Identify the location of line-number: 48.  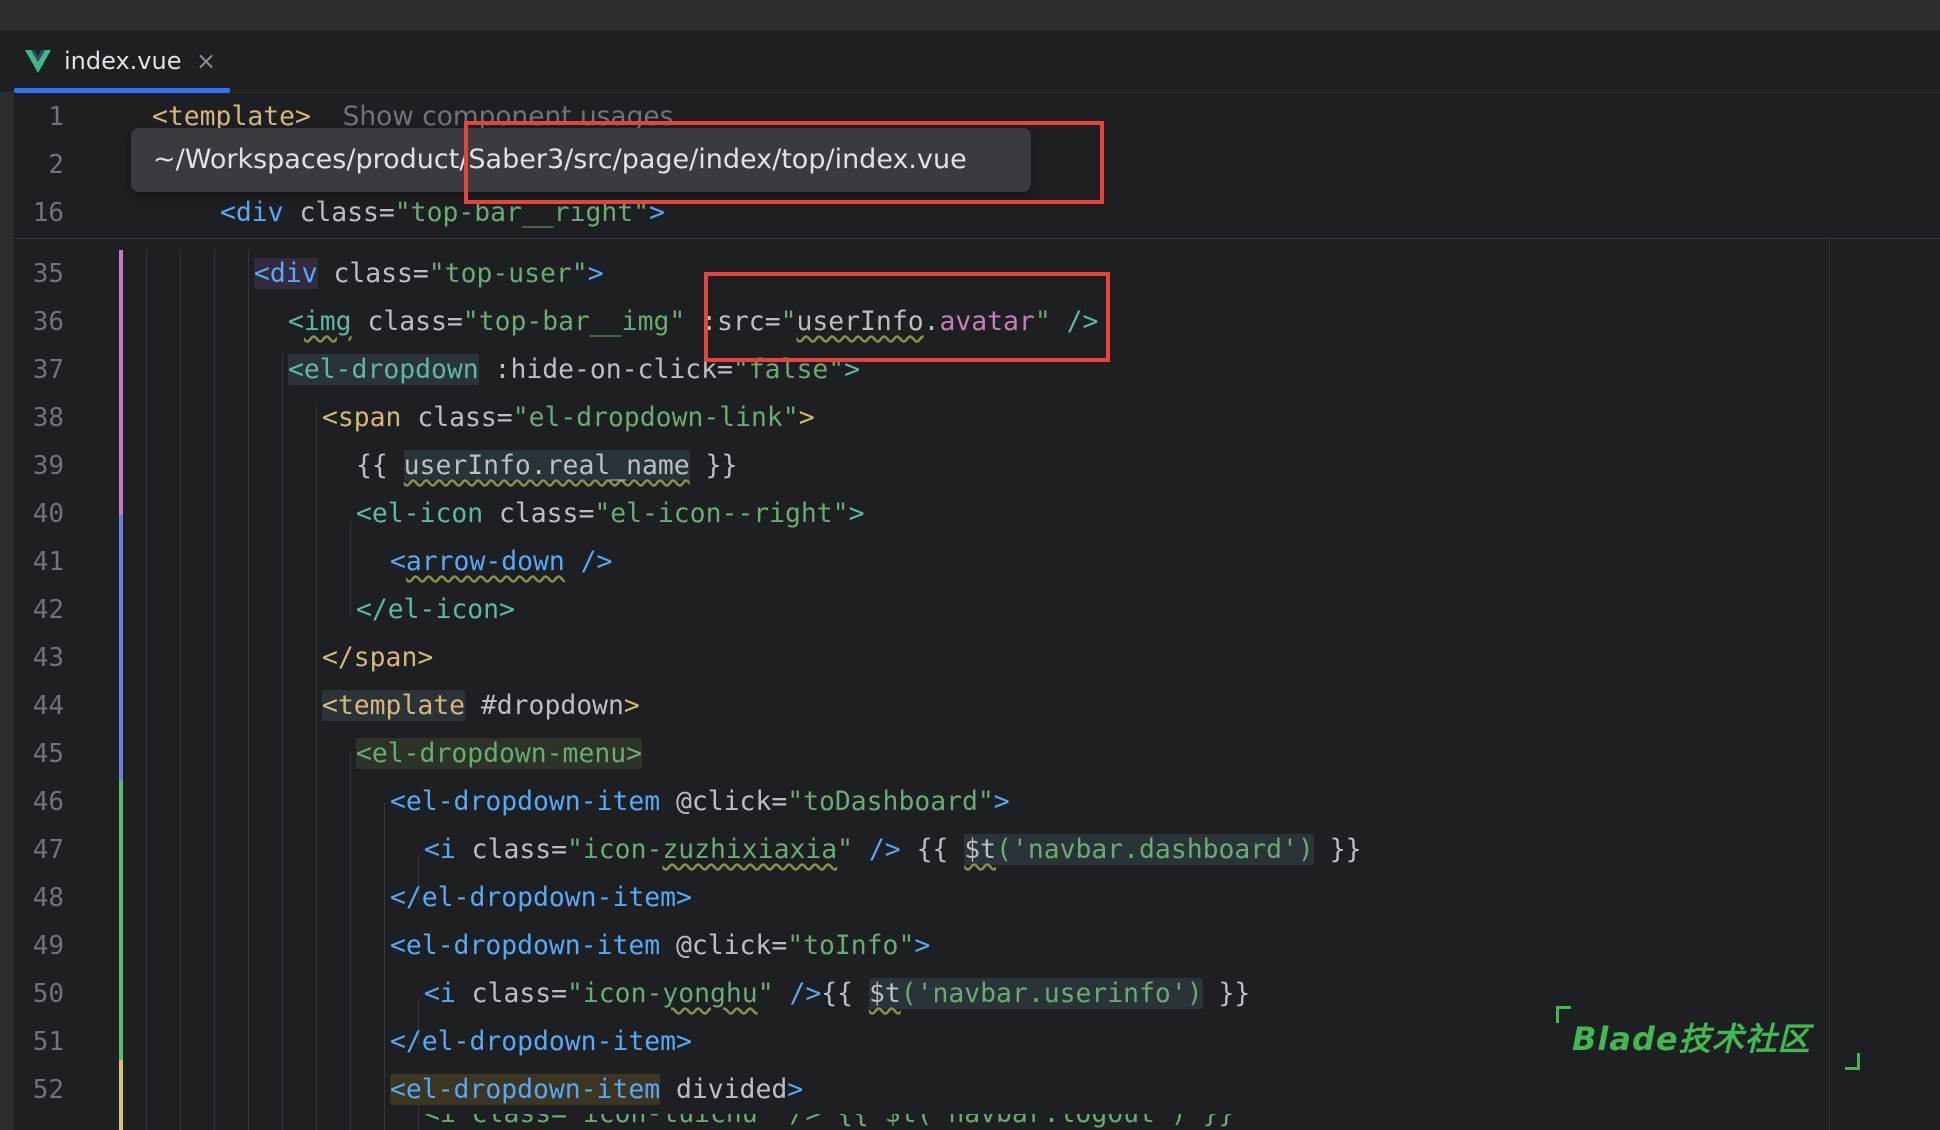
(48, 898).